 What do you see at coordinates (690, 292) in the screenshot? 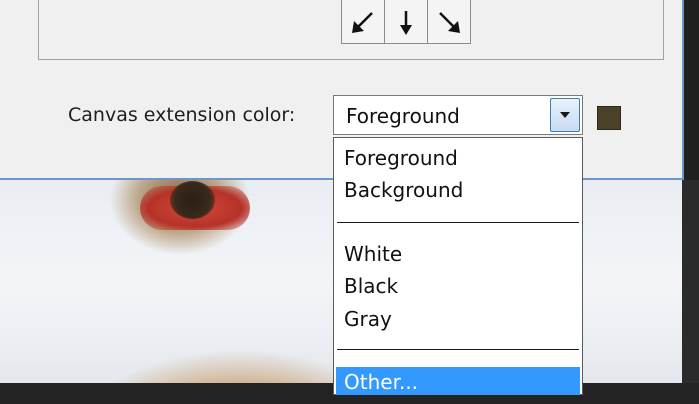
I see `window-edge` at bounding box center [690, 292].